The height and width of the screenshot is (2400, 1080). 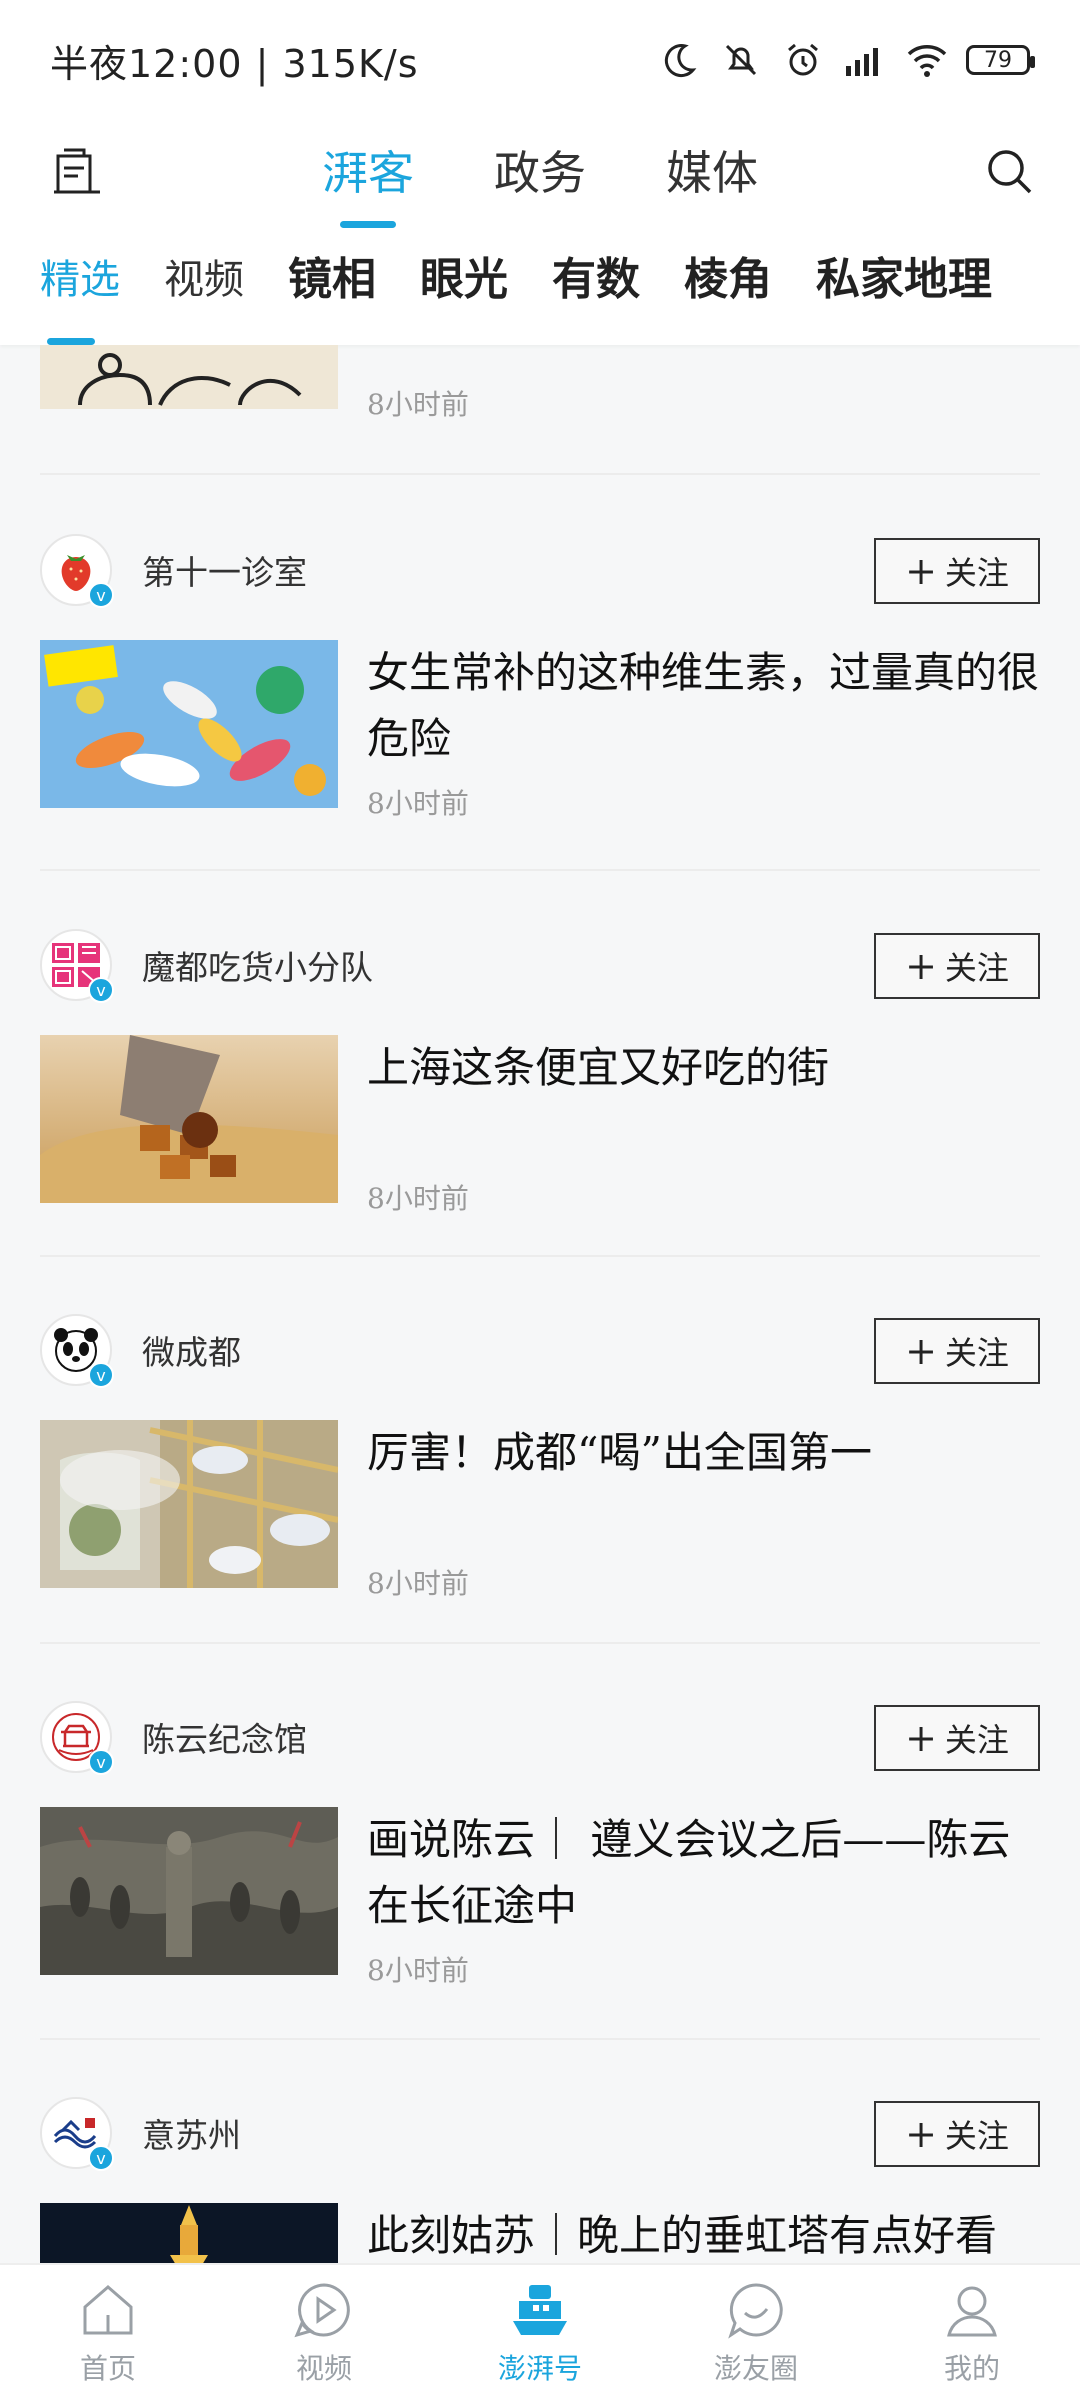 I want to click on nav-profile: 我的, so click(x=972, y=2333).